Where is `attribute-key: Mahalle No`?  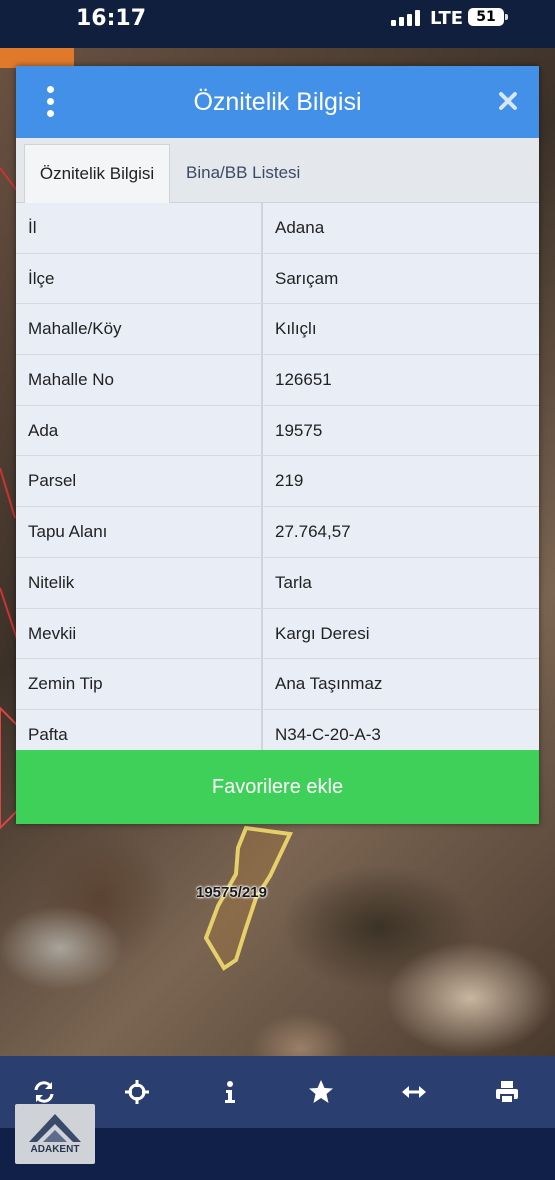
attribute-key: Mahalle No is located at coordinates (71, 380).